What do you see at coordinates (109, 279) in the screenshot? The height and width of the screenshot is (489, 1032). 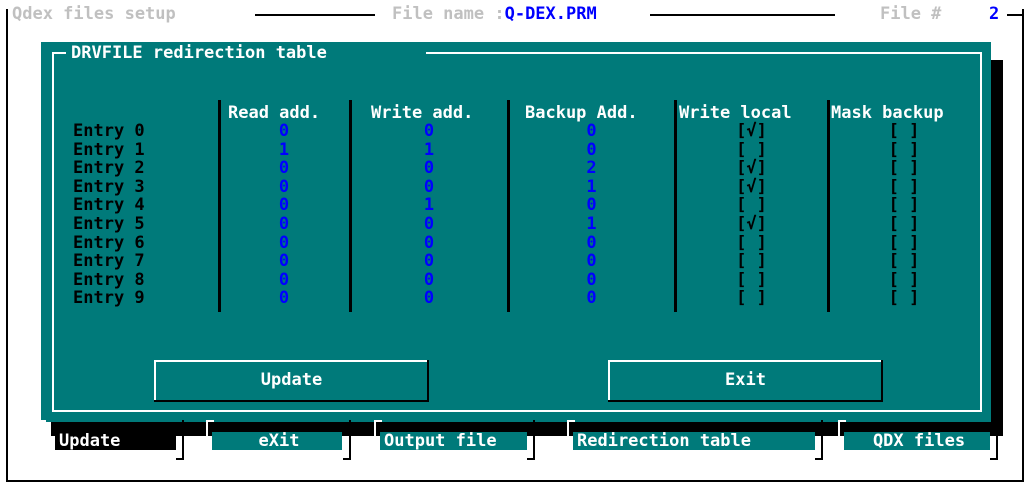 I see `entry-label: Entry 8` at bounding box center [109, 279].